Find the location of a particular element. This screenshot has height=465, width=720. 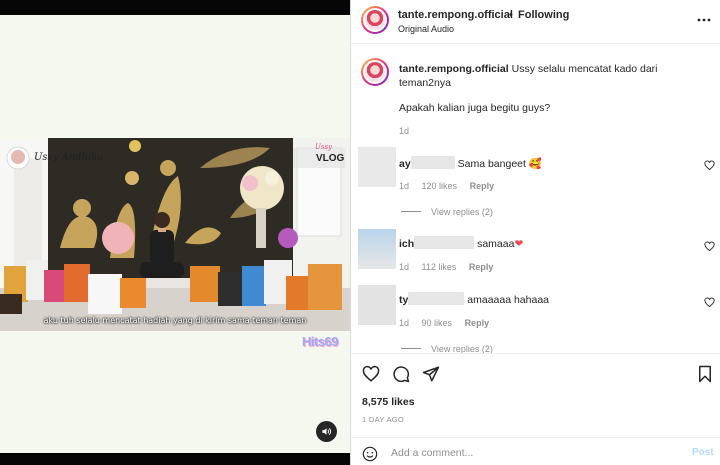

comment-input is located at coordinates (531, 453).